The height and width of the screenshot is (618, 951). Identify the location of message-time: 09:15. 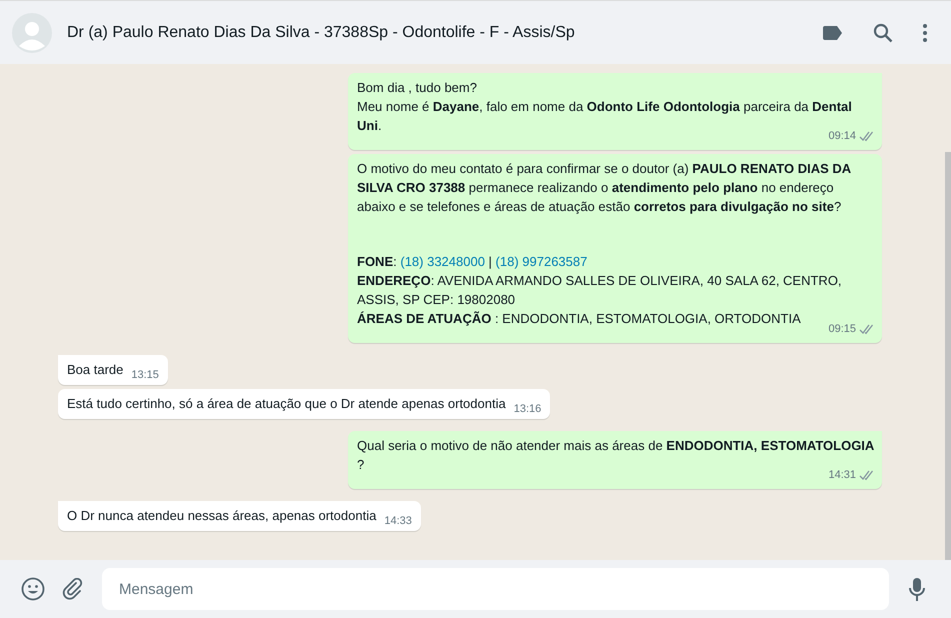
(842, 329).